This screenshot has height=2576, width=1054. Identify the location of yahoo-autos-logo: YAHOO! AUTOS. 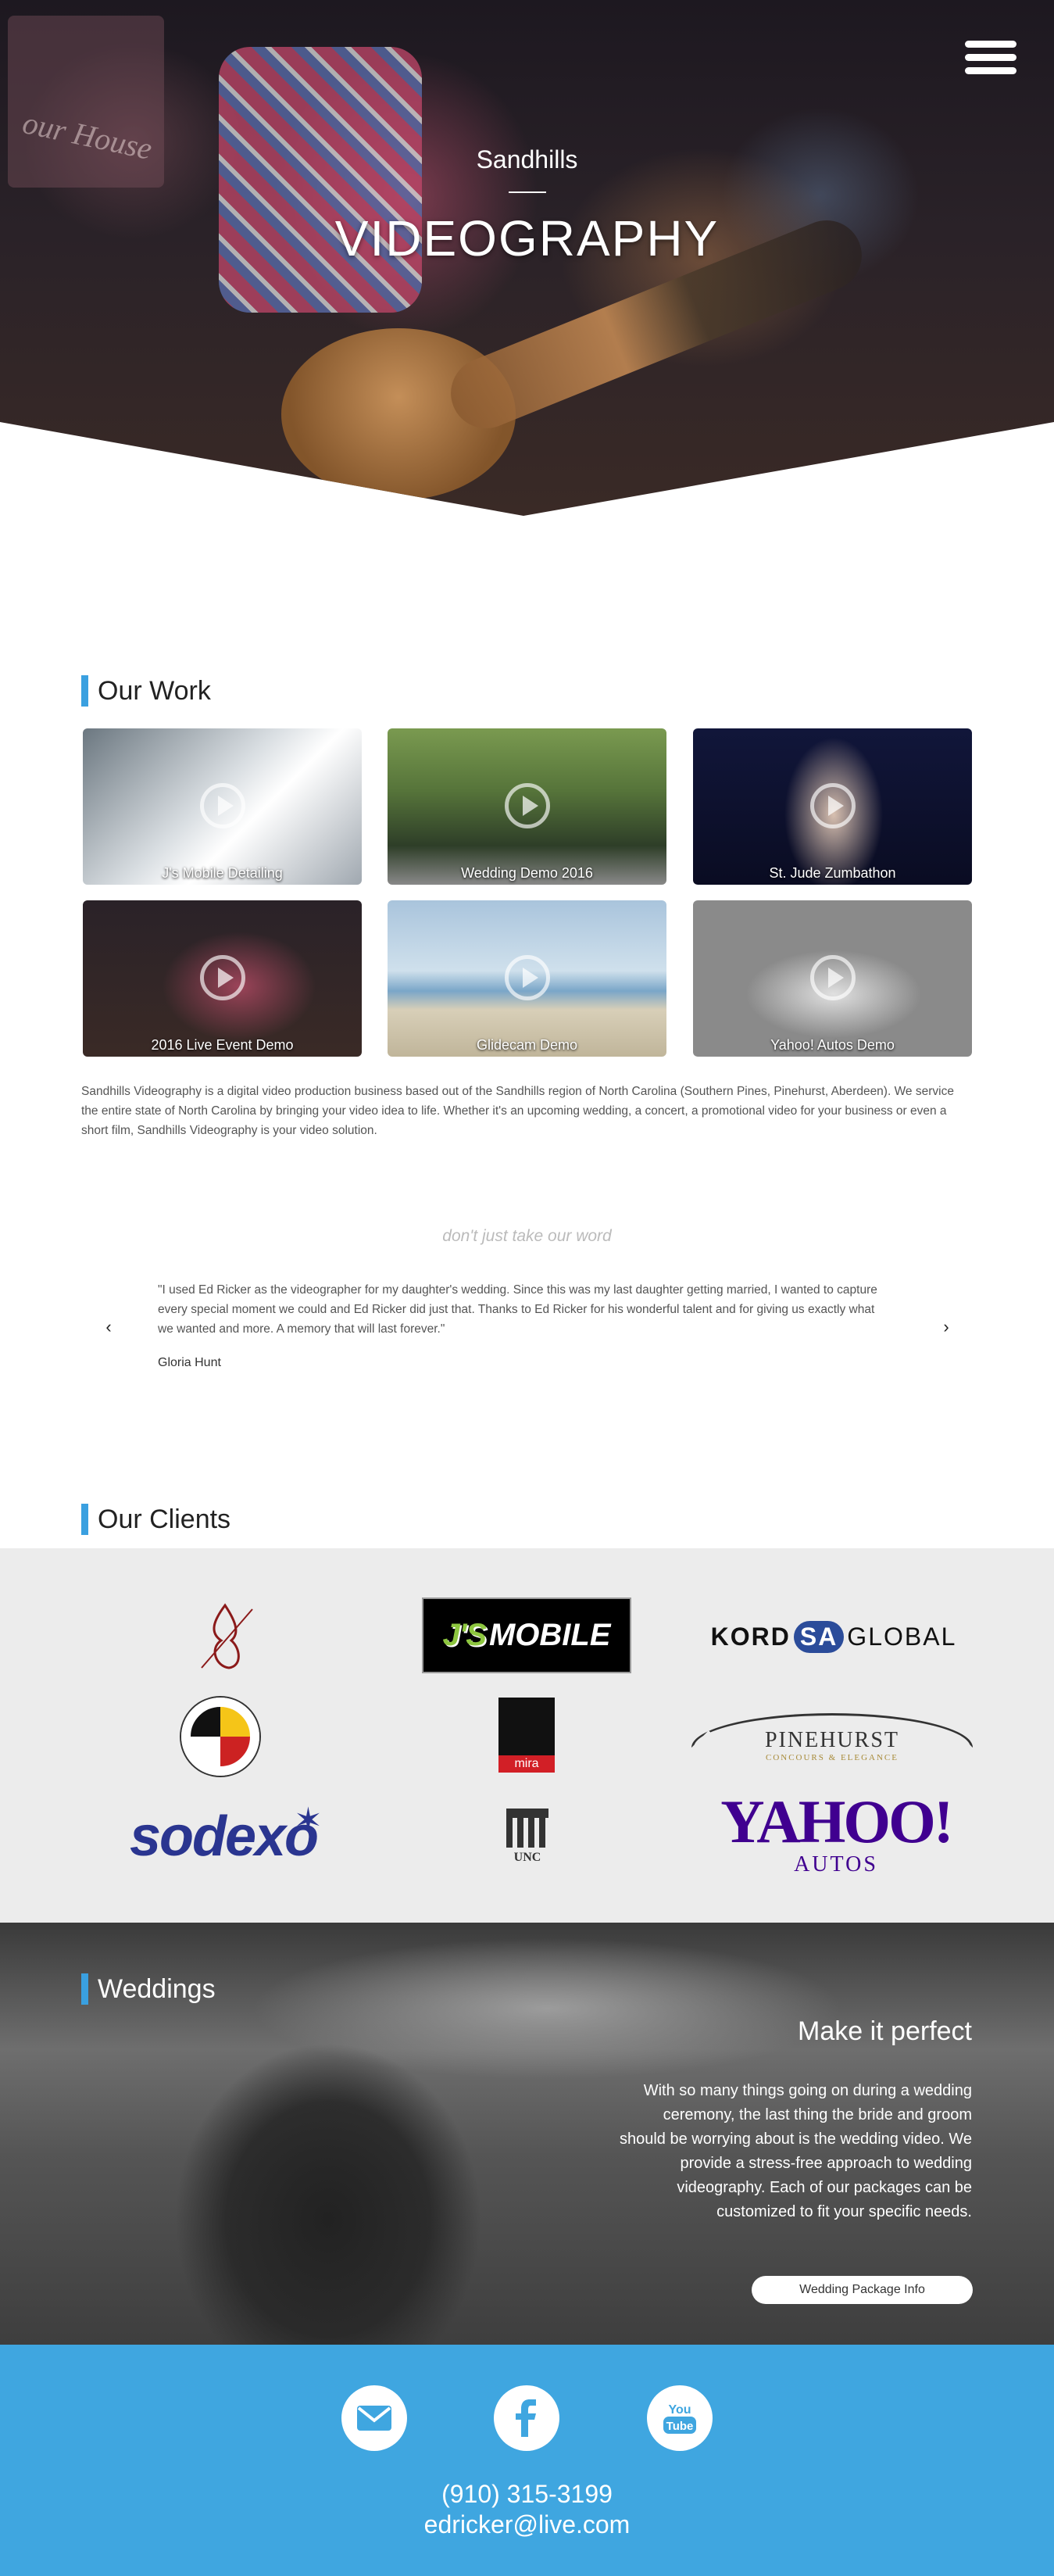
(836, 1834).